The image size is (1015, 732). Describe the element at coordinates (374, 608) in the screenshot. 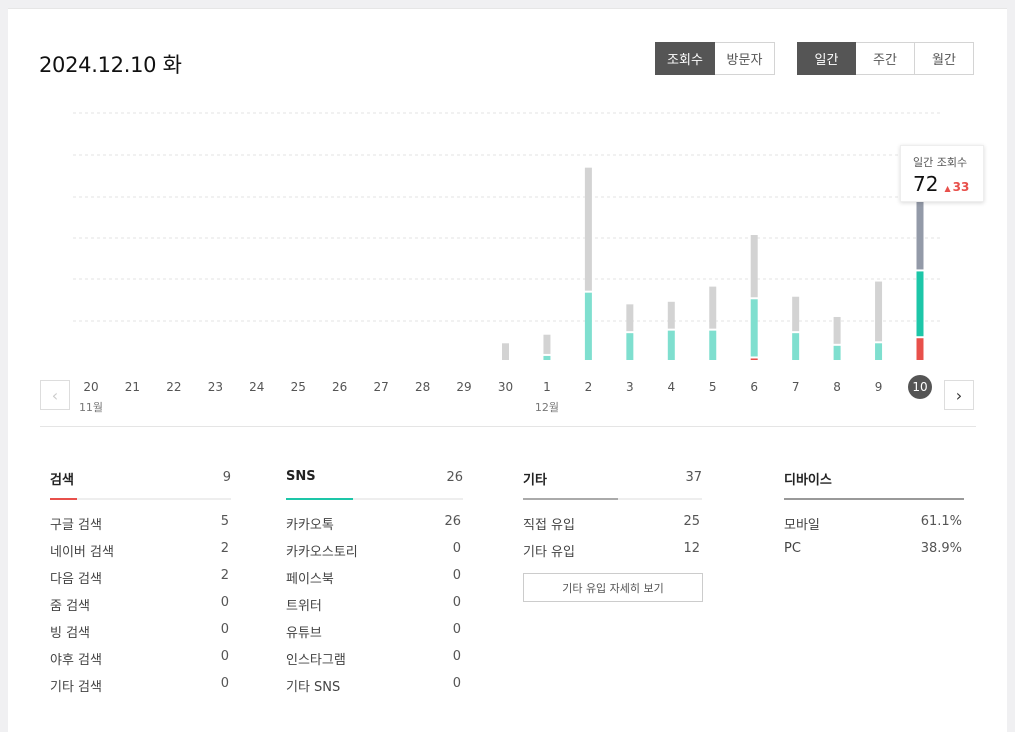

I see `list-item: 트위터 0` at that location.